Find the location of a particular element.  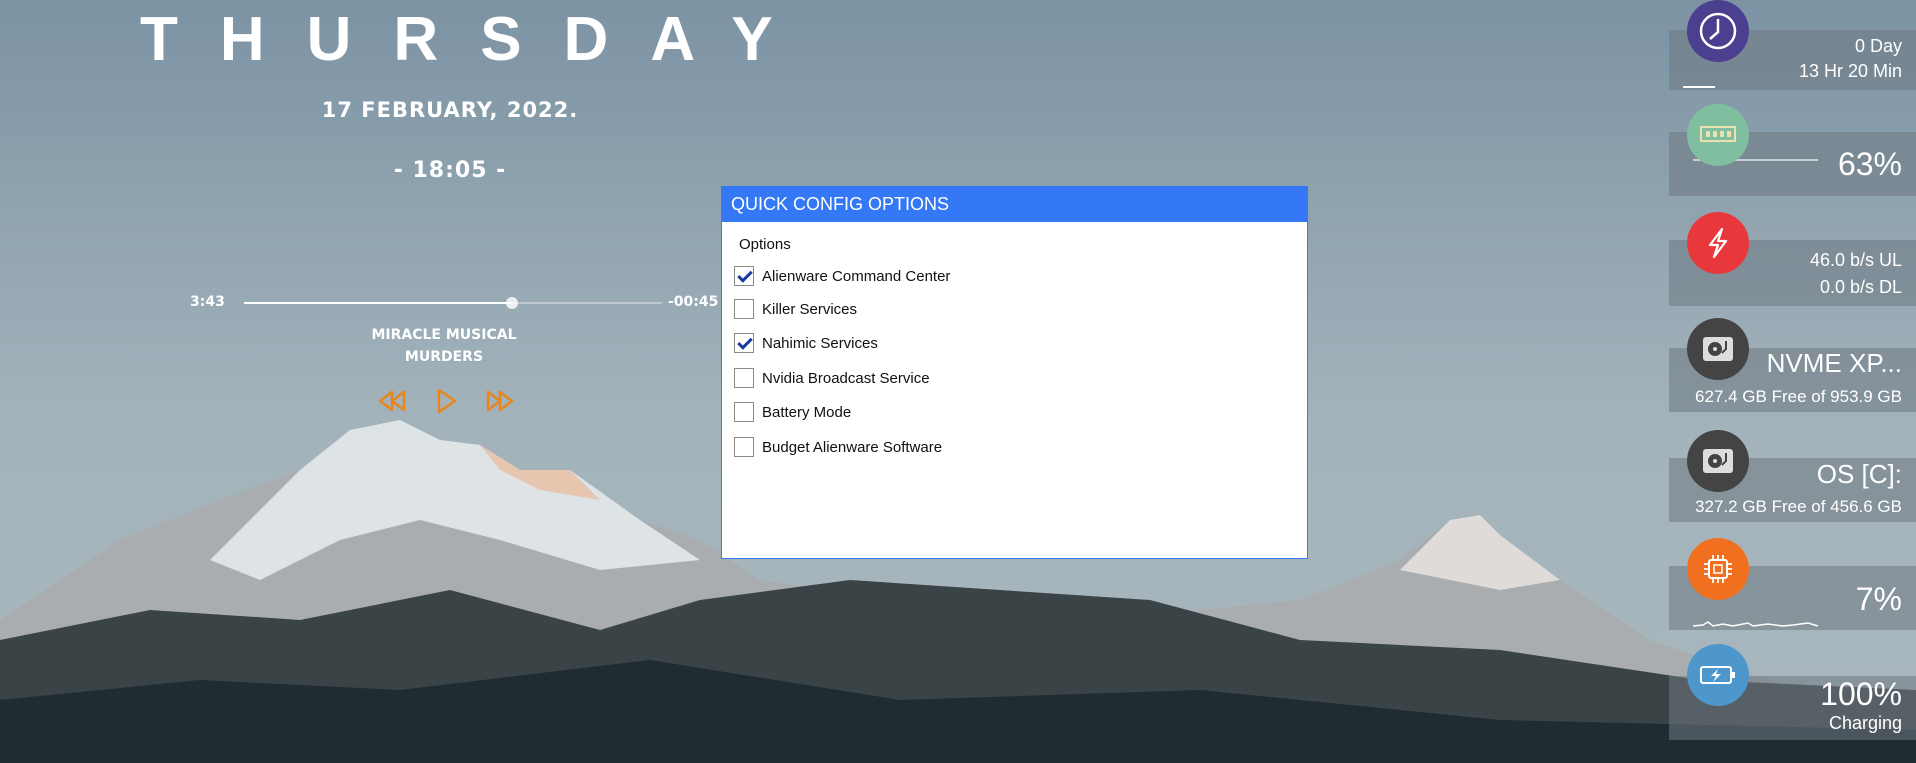

option-label: Killer Services is located at coordinates (810, 309).